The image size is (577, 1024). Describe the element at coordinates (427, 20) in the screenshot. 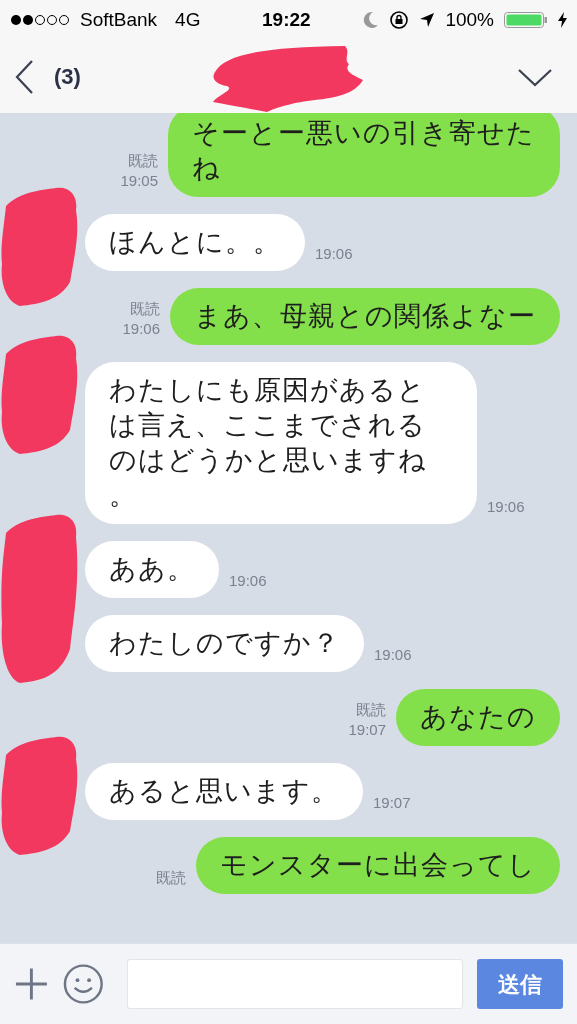

I see `location-arrow-icon` at that location.